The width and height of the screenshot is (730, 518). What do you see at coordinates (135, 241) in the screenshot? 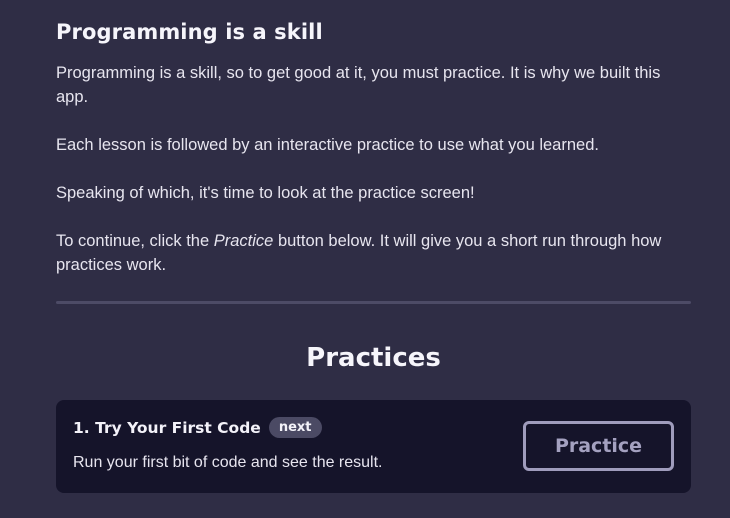
I see `paragraph-4-text-start: To continue, click the` at bounding box center [135, 241].